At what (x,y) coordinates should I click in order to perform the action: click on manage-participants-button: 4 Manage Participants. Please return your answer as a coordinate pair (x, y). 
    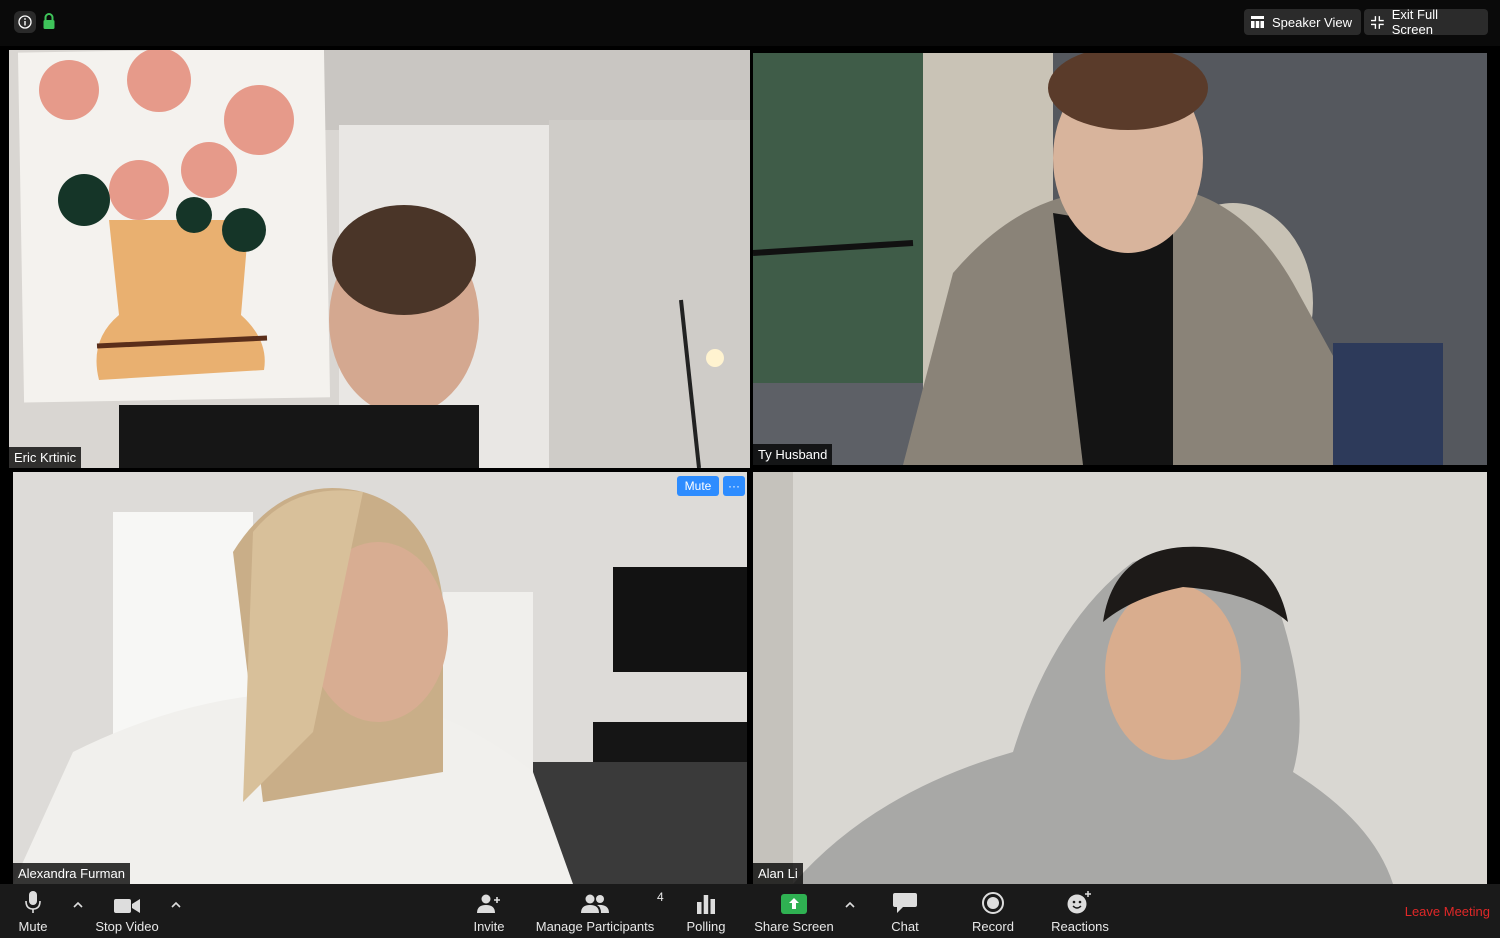
    Looking at the image, I should click on (599, 911).